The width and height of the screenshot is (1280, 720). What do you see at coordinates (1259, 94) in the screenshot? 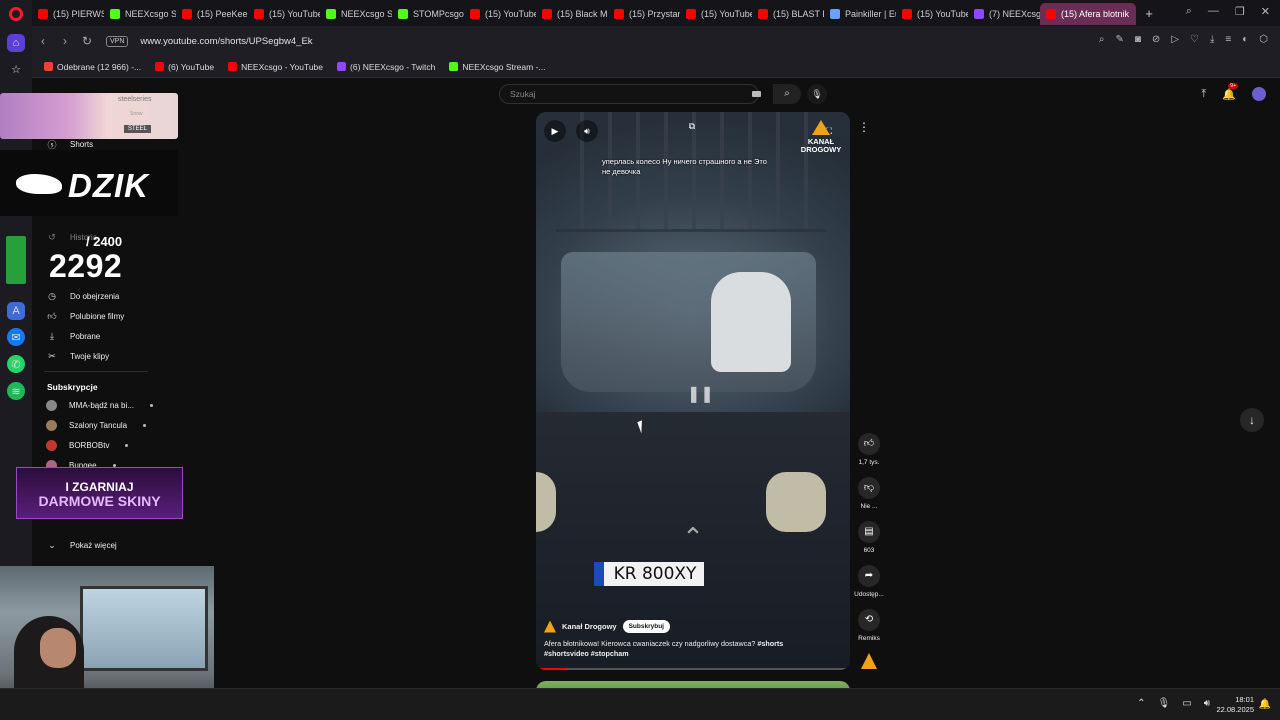
I see `account-avatar` at bounding box center [1259, 94].